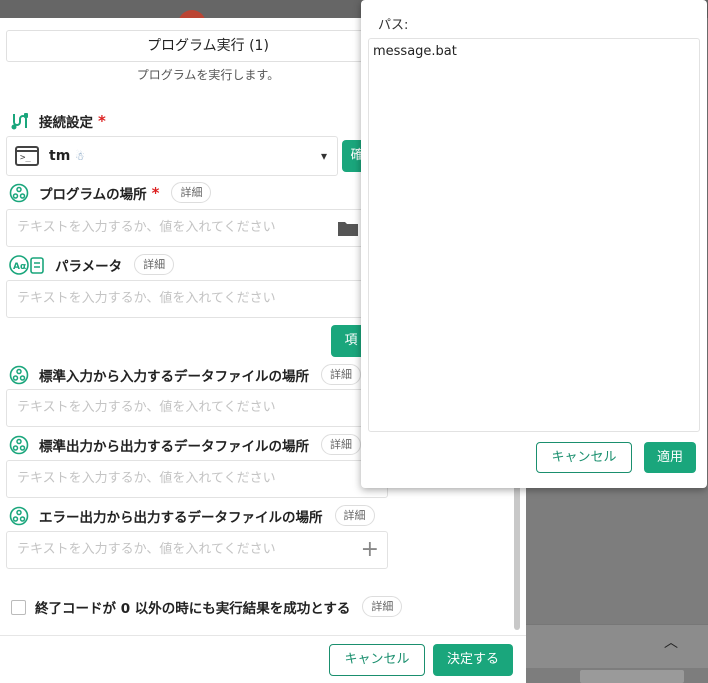  What do you see at coordinates (27, 156) in the screenshot?
I see `terminal-icon: >_` at bounding box center [27, 156].